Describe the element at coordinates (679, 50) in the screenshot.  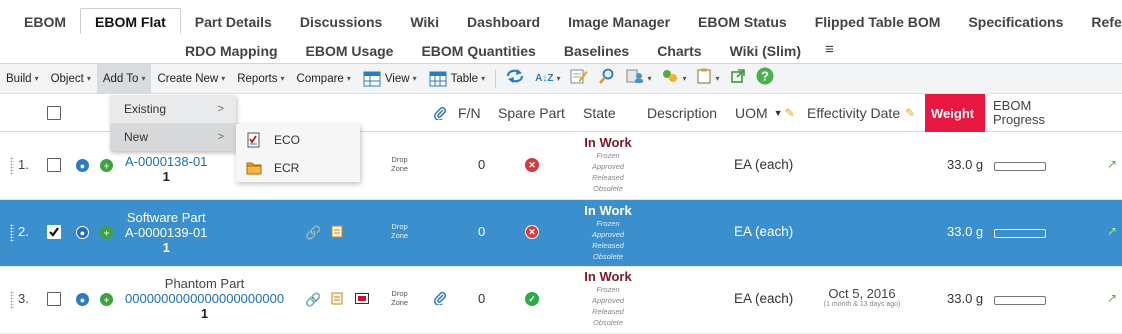
I see `tab-charts: Charts` at that location.